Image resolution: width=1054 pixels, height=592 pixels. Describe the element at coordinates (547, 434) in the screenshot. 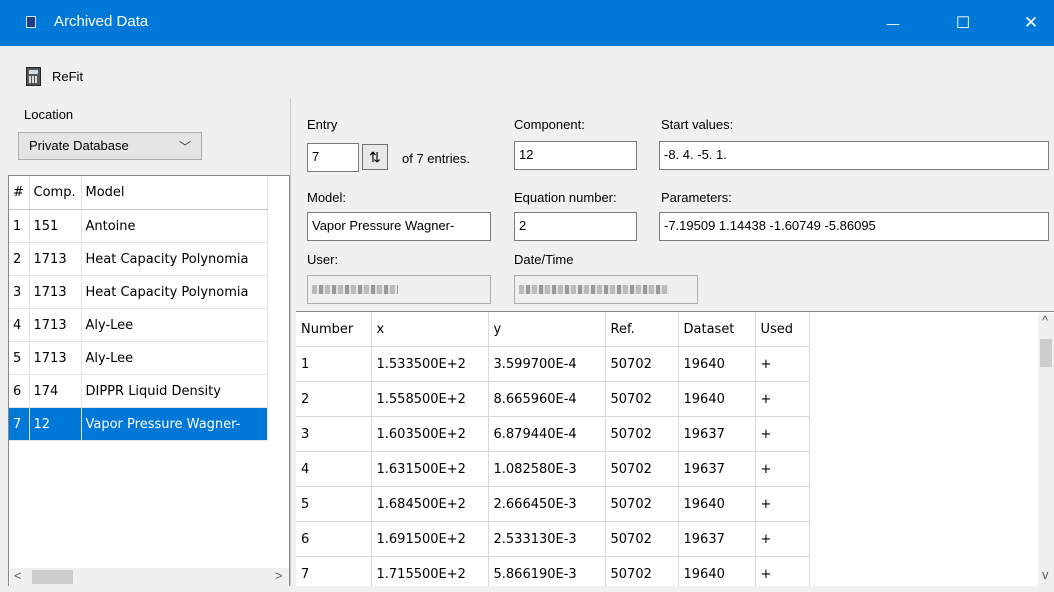

I see `y-value: 6.879440E-4` at that location.